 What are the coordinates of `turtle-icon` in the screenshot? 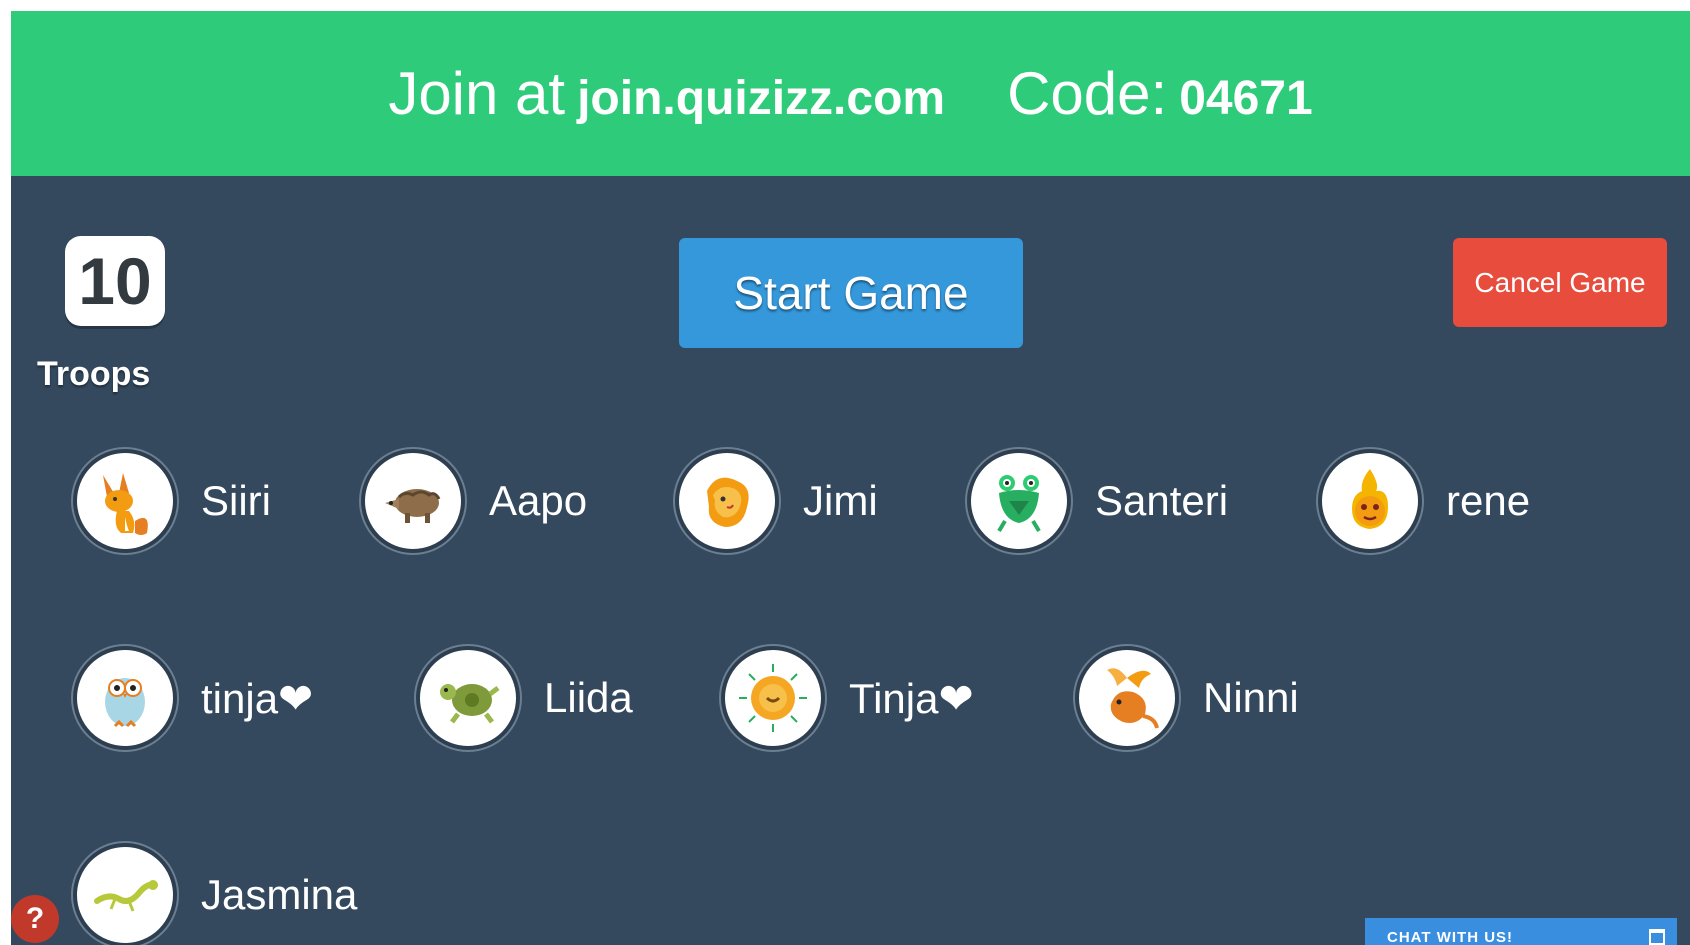 It's located at (468, 698).